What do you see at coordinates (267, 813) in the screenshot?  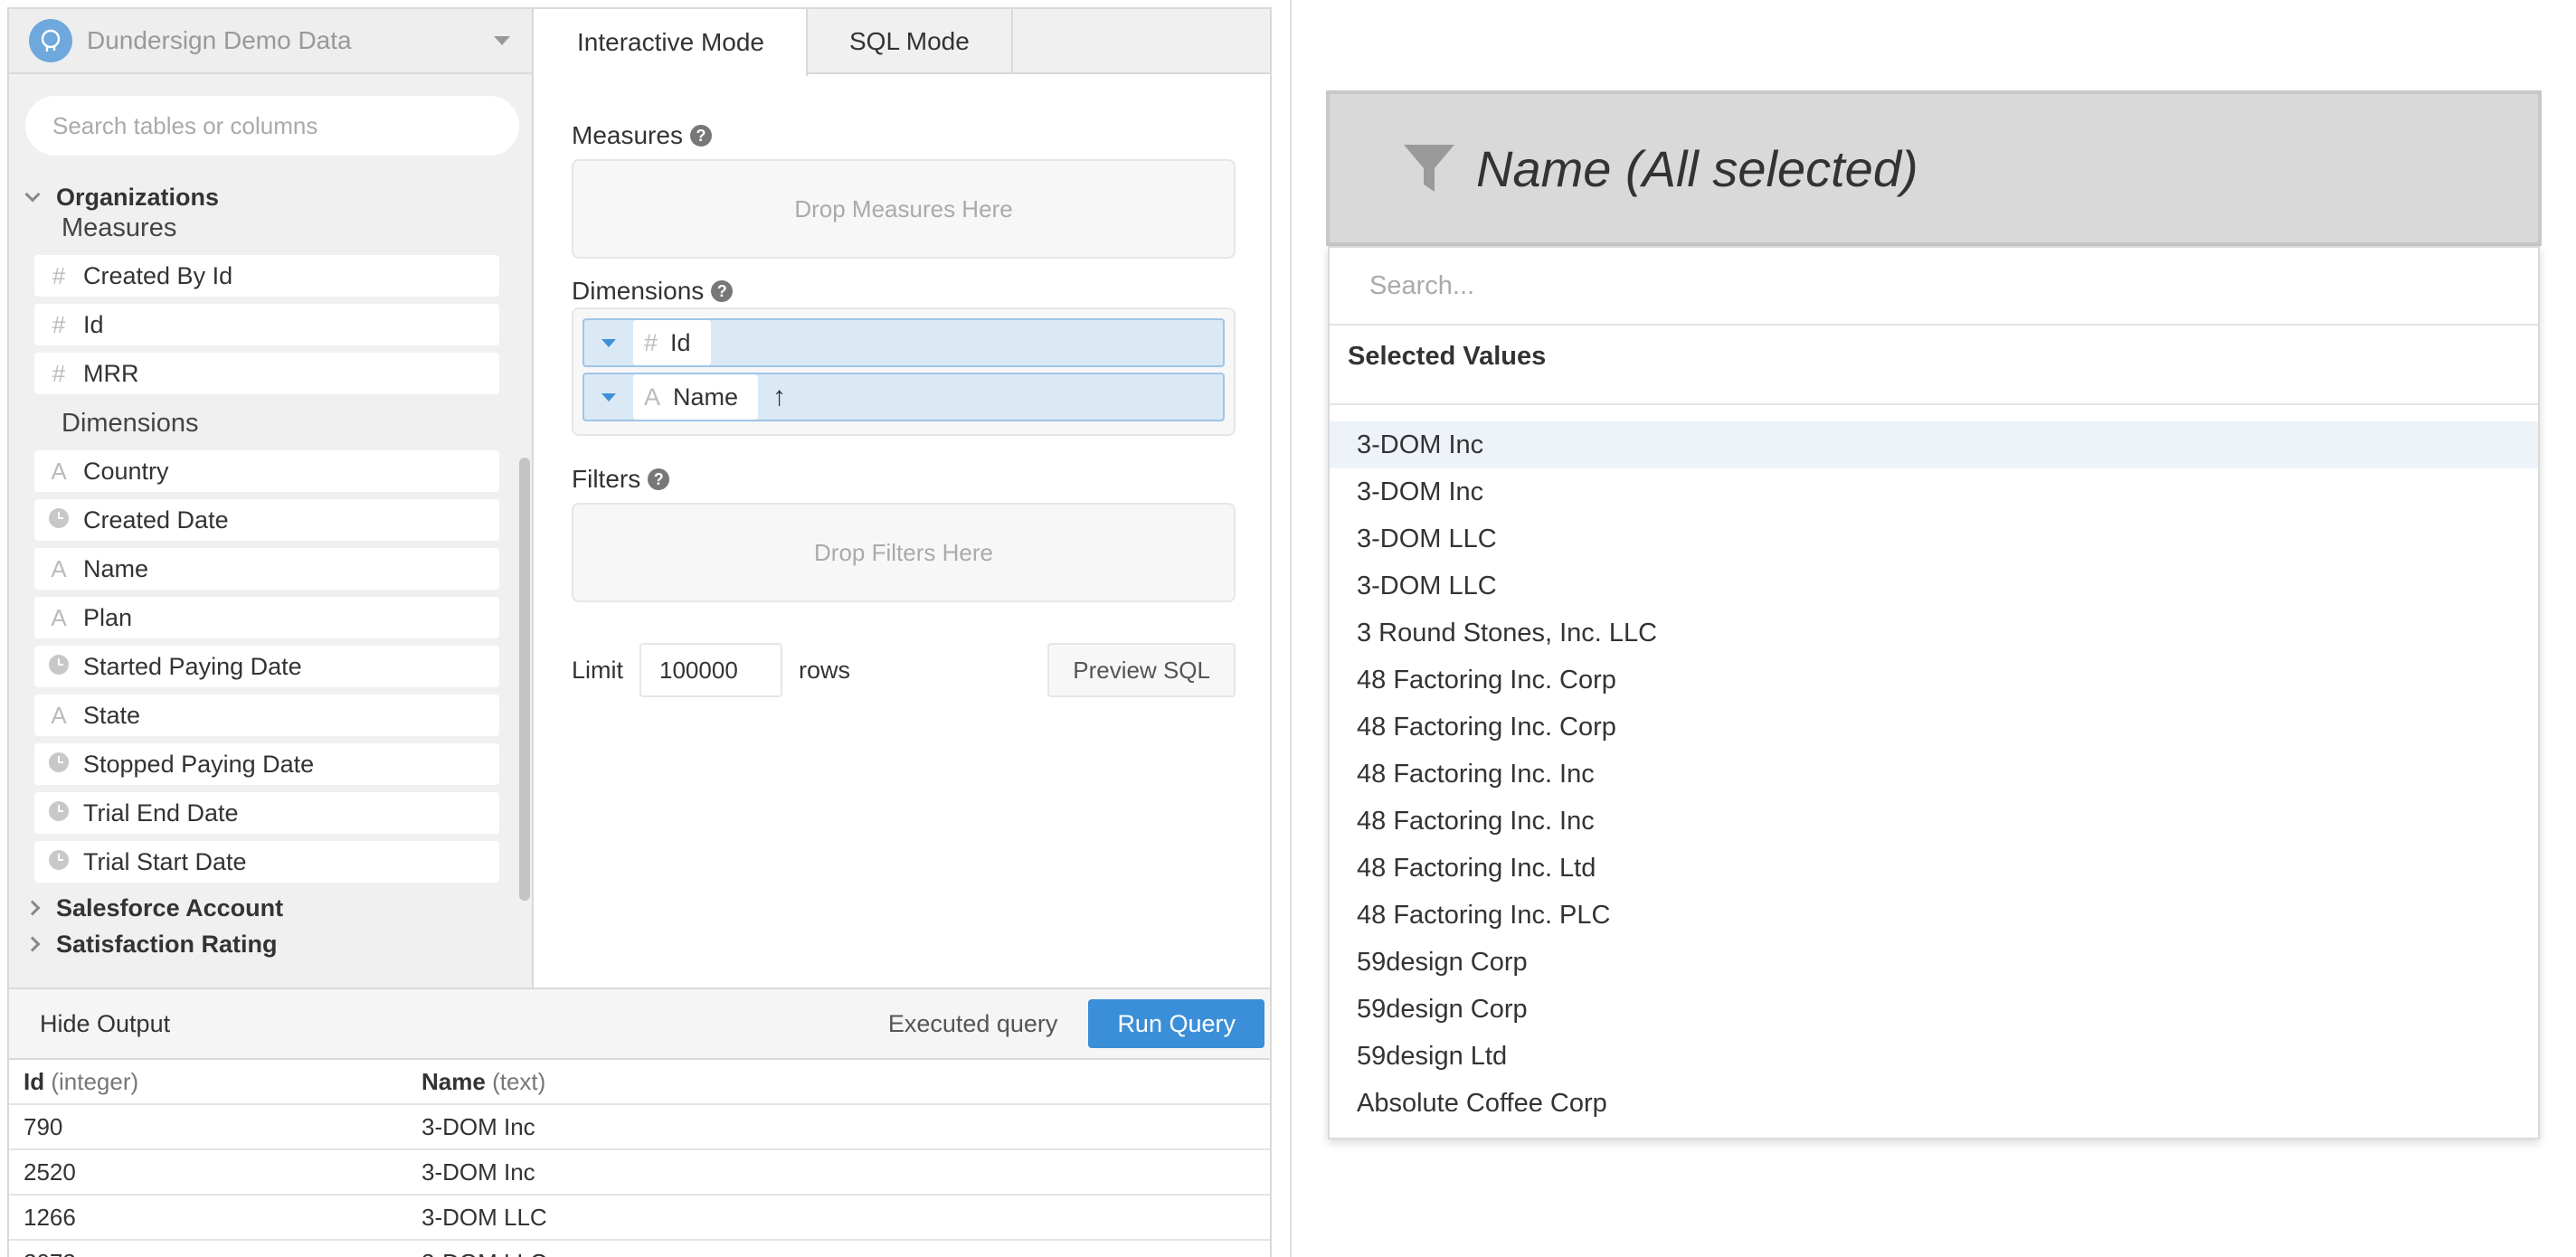 I see `dimension-field: Trial End Date` at bounding box center [267, 813].